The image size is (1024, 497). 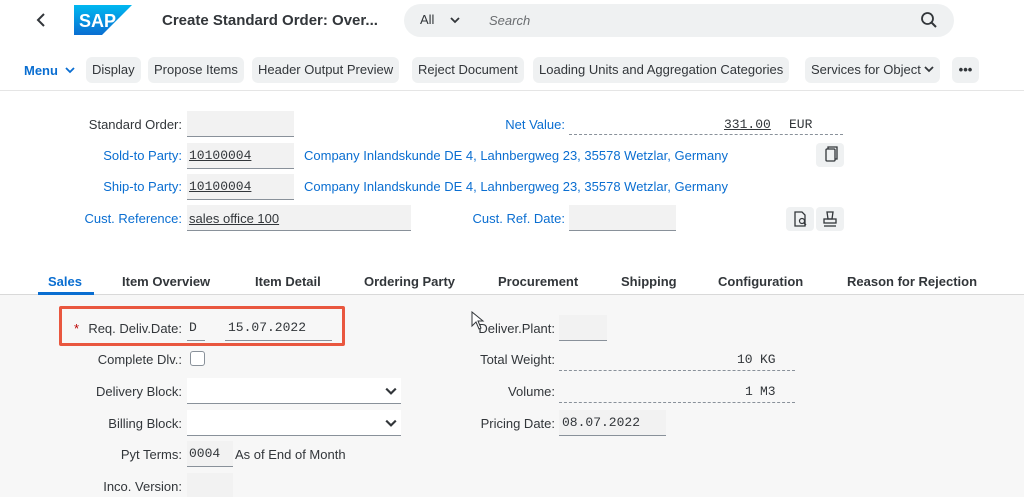 I want to click on pricing-date-field: 08.07.2022, so click(x=612, y=423).